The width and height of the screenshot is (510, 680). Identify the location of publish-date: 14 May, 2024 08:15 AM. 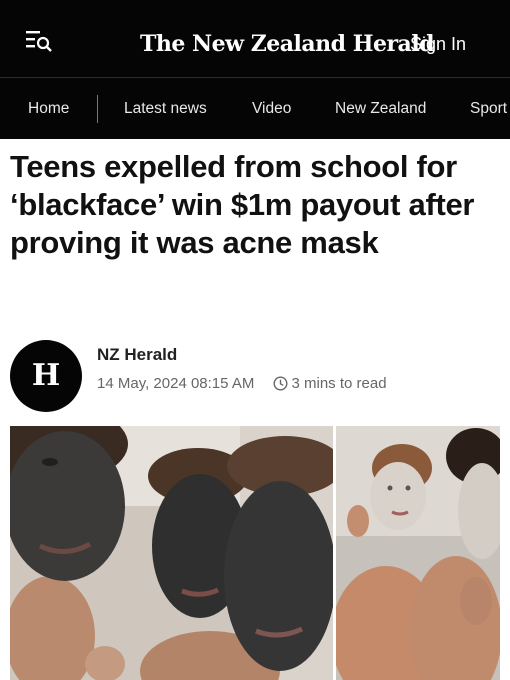
(176, 383).